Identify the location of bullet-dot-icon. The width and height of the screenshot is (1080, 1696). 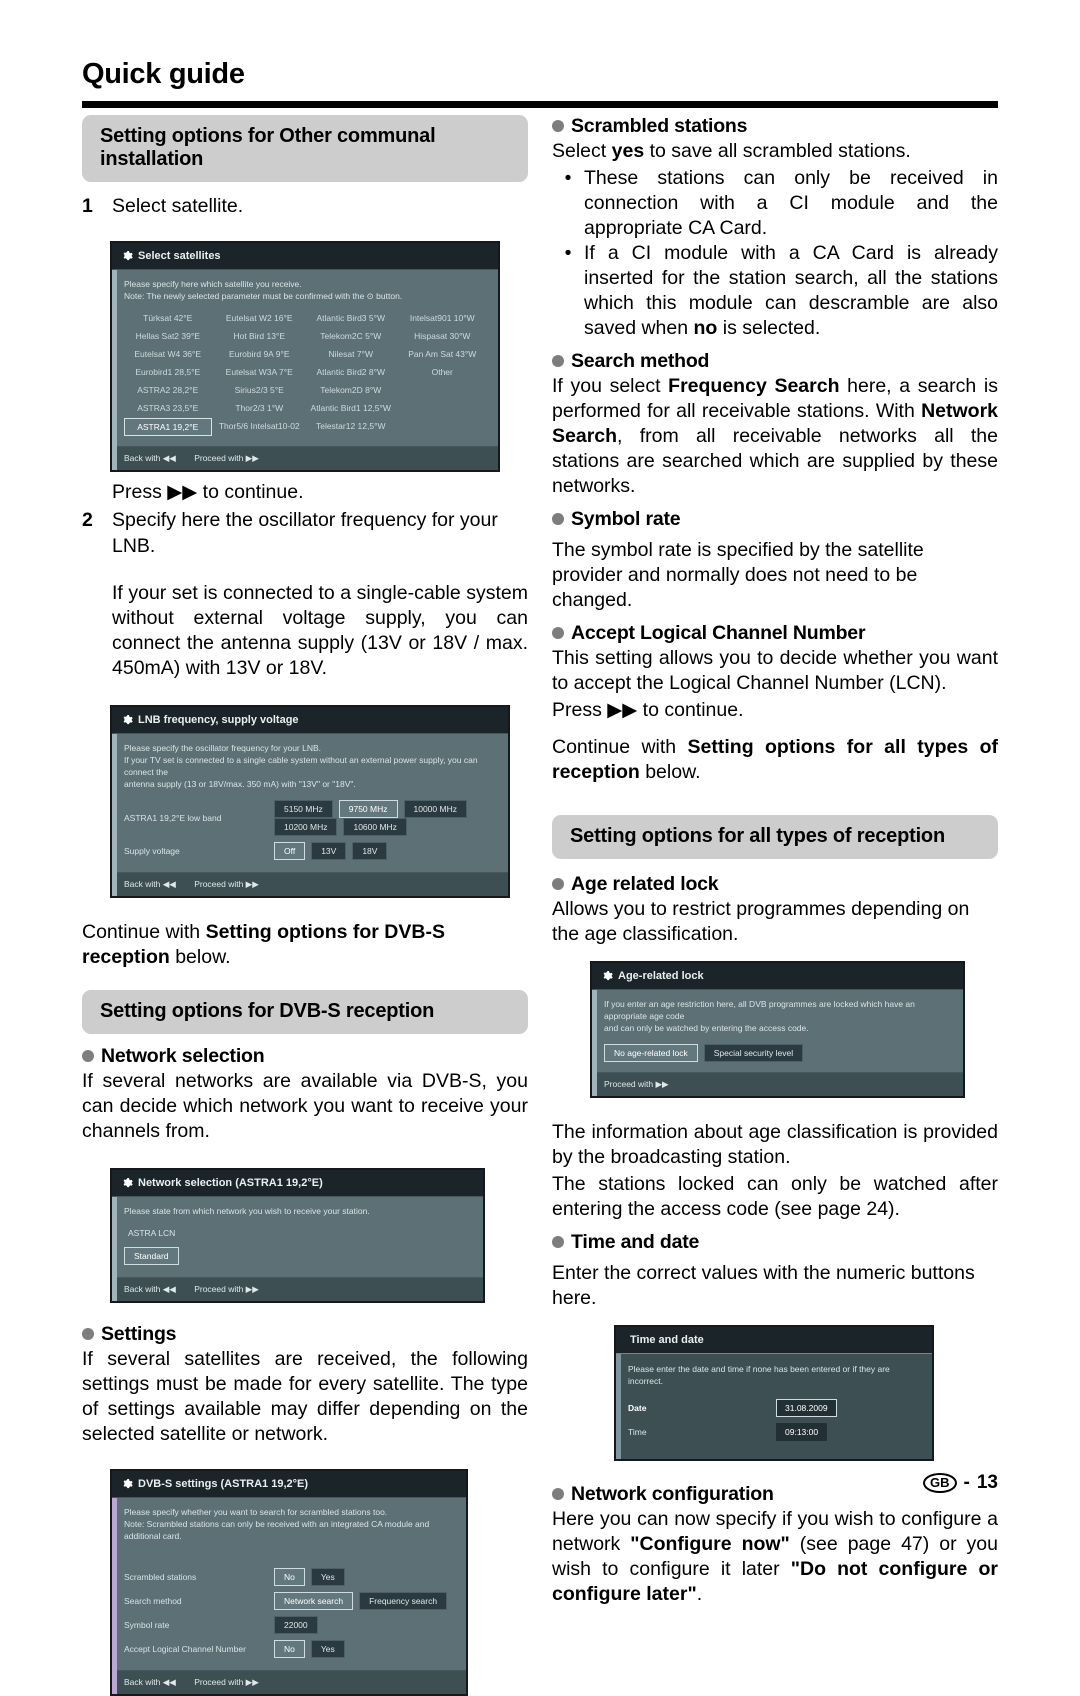
(558, 884).